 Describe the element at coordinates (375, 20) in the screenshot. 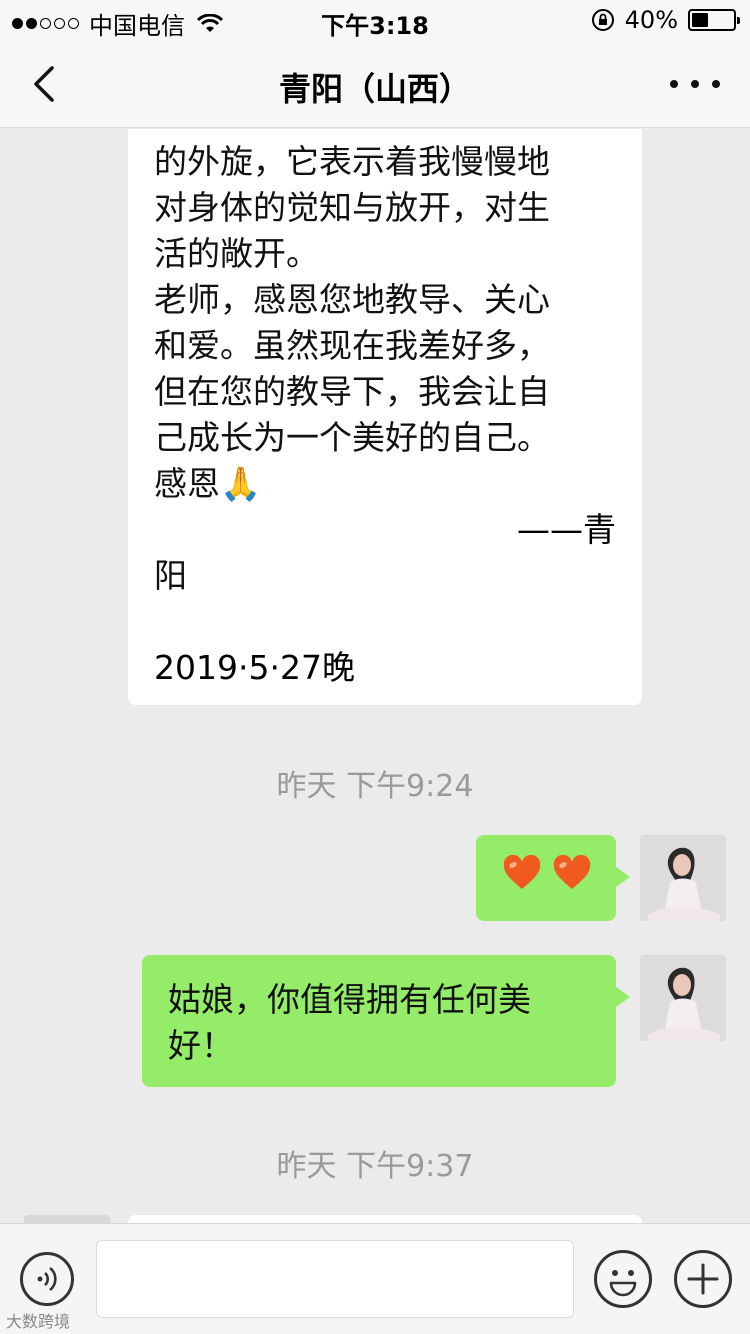

I see `status-bar: 中国电信 下午3:18 40%` at that location.